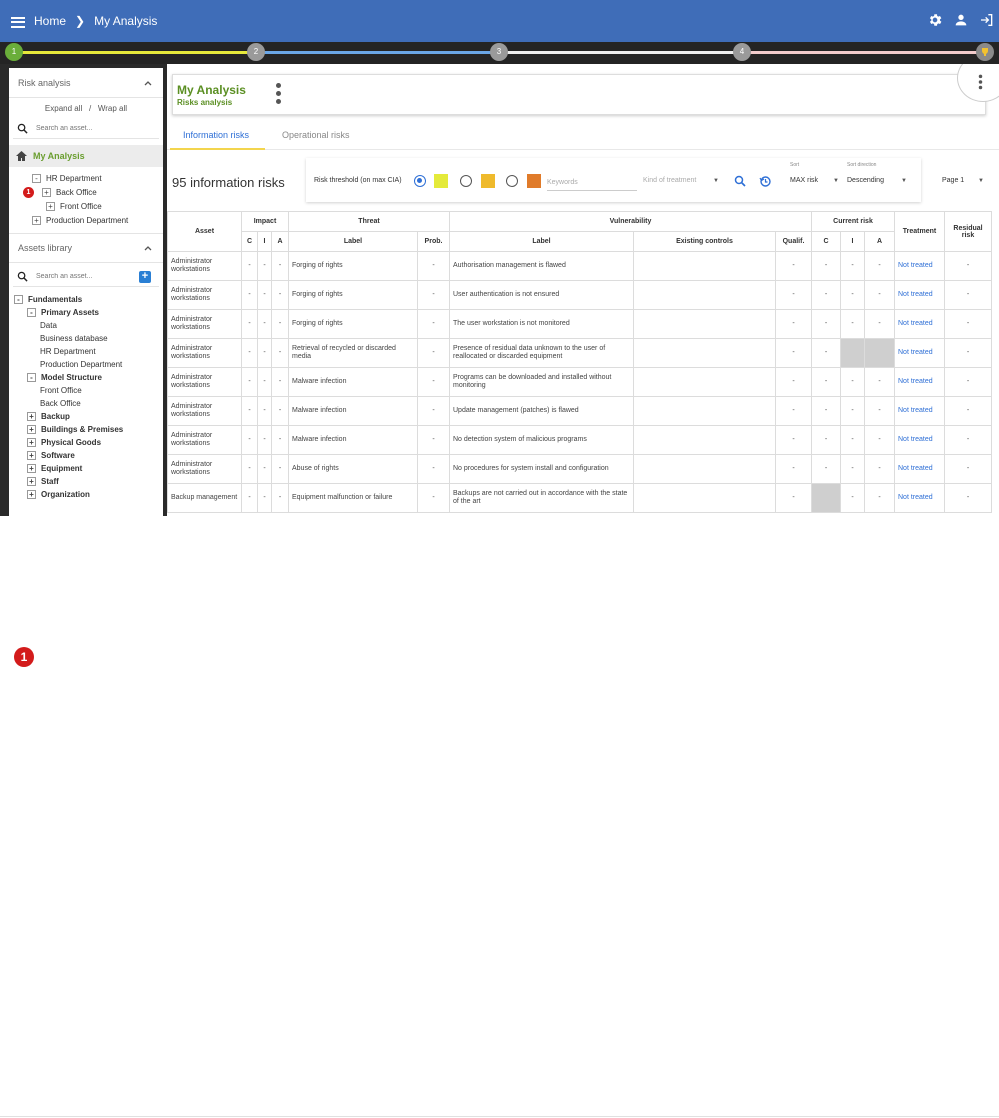 The width and height of the screenshot is (999, 1118). What do you see at coordinates (14, 52) in the screenshot?
I see `step-1: 1` at bounding box center [14, 52].